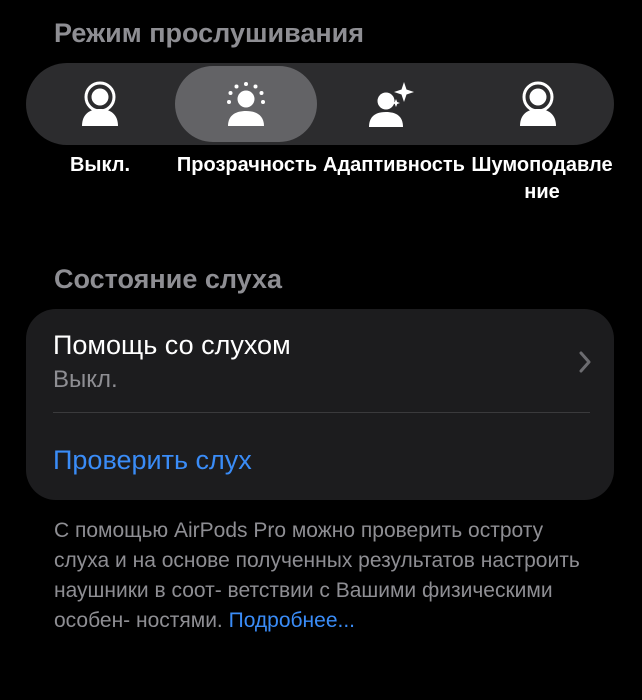 This screenshot has height=700, width=642. I want to click on check-hearing-button: Проверить слух, so click(152, 460).